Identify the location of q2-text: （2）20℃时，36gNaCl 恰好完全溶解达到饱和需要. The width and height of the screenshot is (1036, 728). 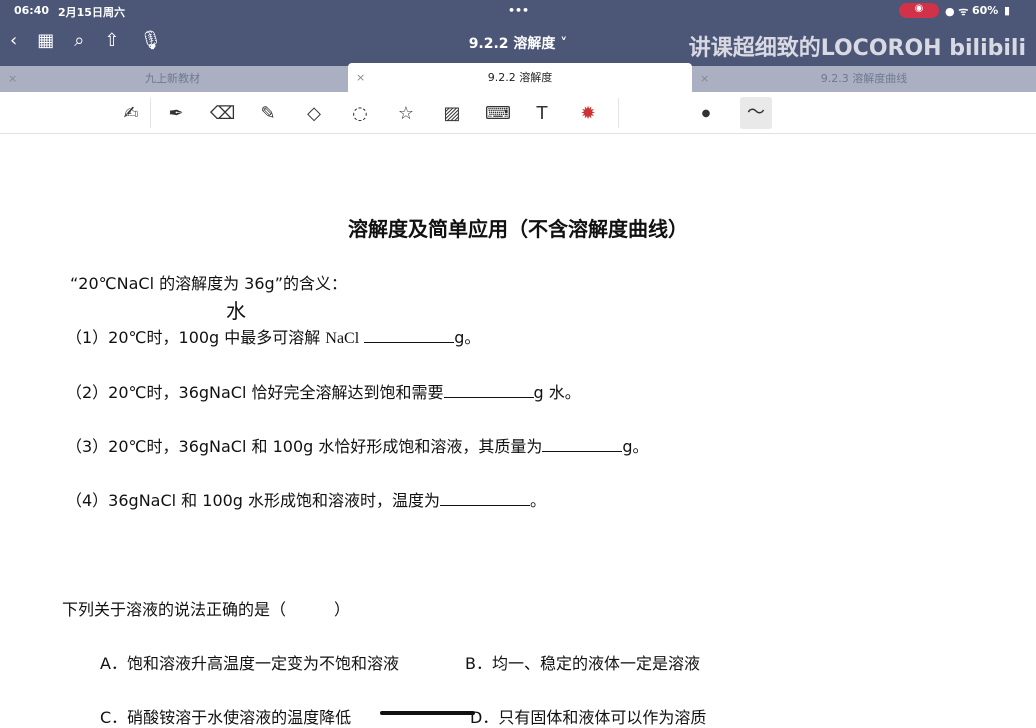
(255, 392).